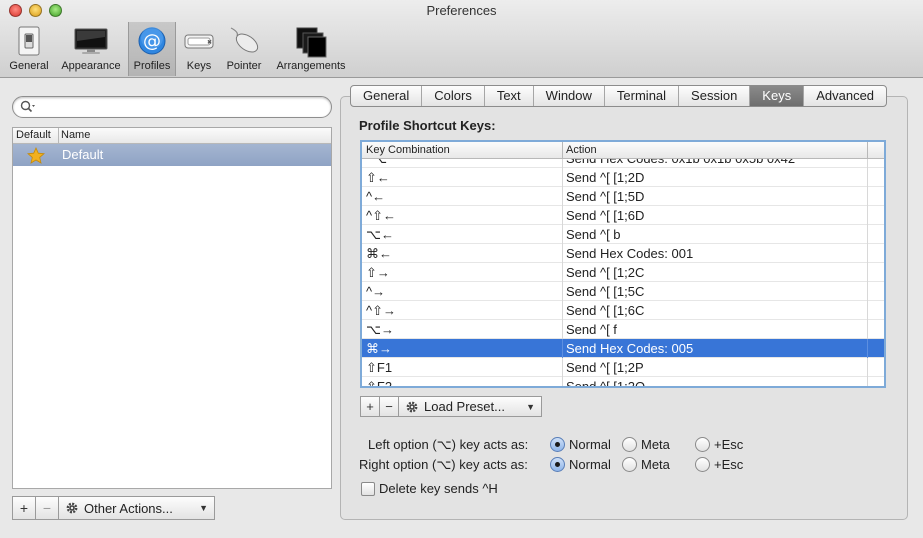 The height and width of the screenshot is (538, 923). What do you see at coordinates (380, 234) in the screenshot?
I see `key-combination: ⌥←` at bounding box center [380, 234].